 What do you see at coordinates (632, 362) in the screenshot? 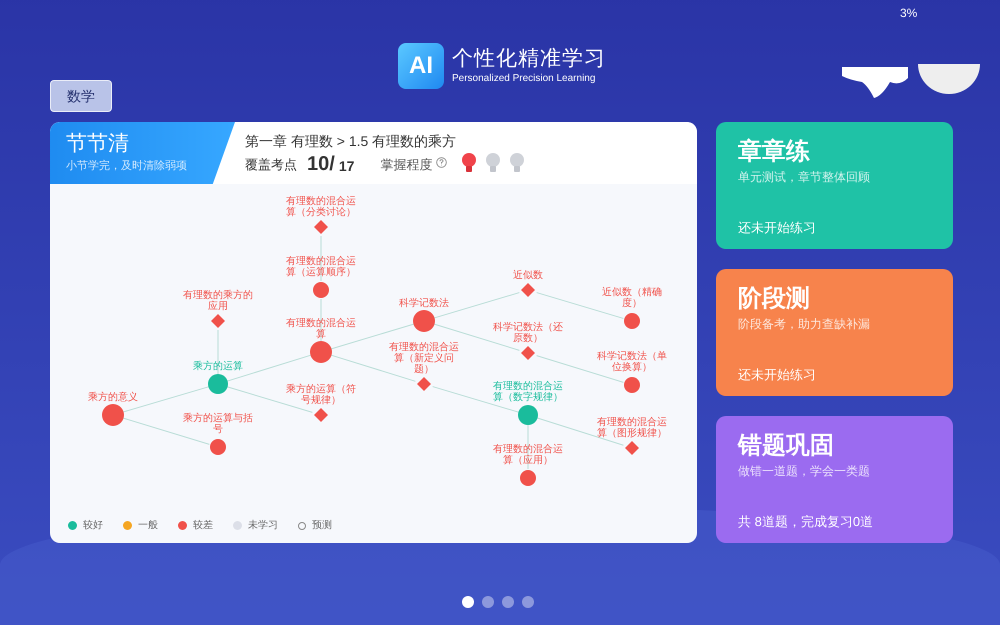
I see `node-label: 科学记数法（单位换算）` at bounding box center [632, 362].